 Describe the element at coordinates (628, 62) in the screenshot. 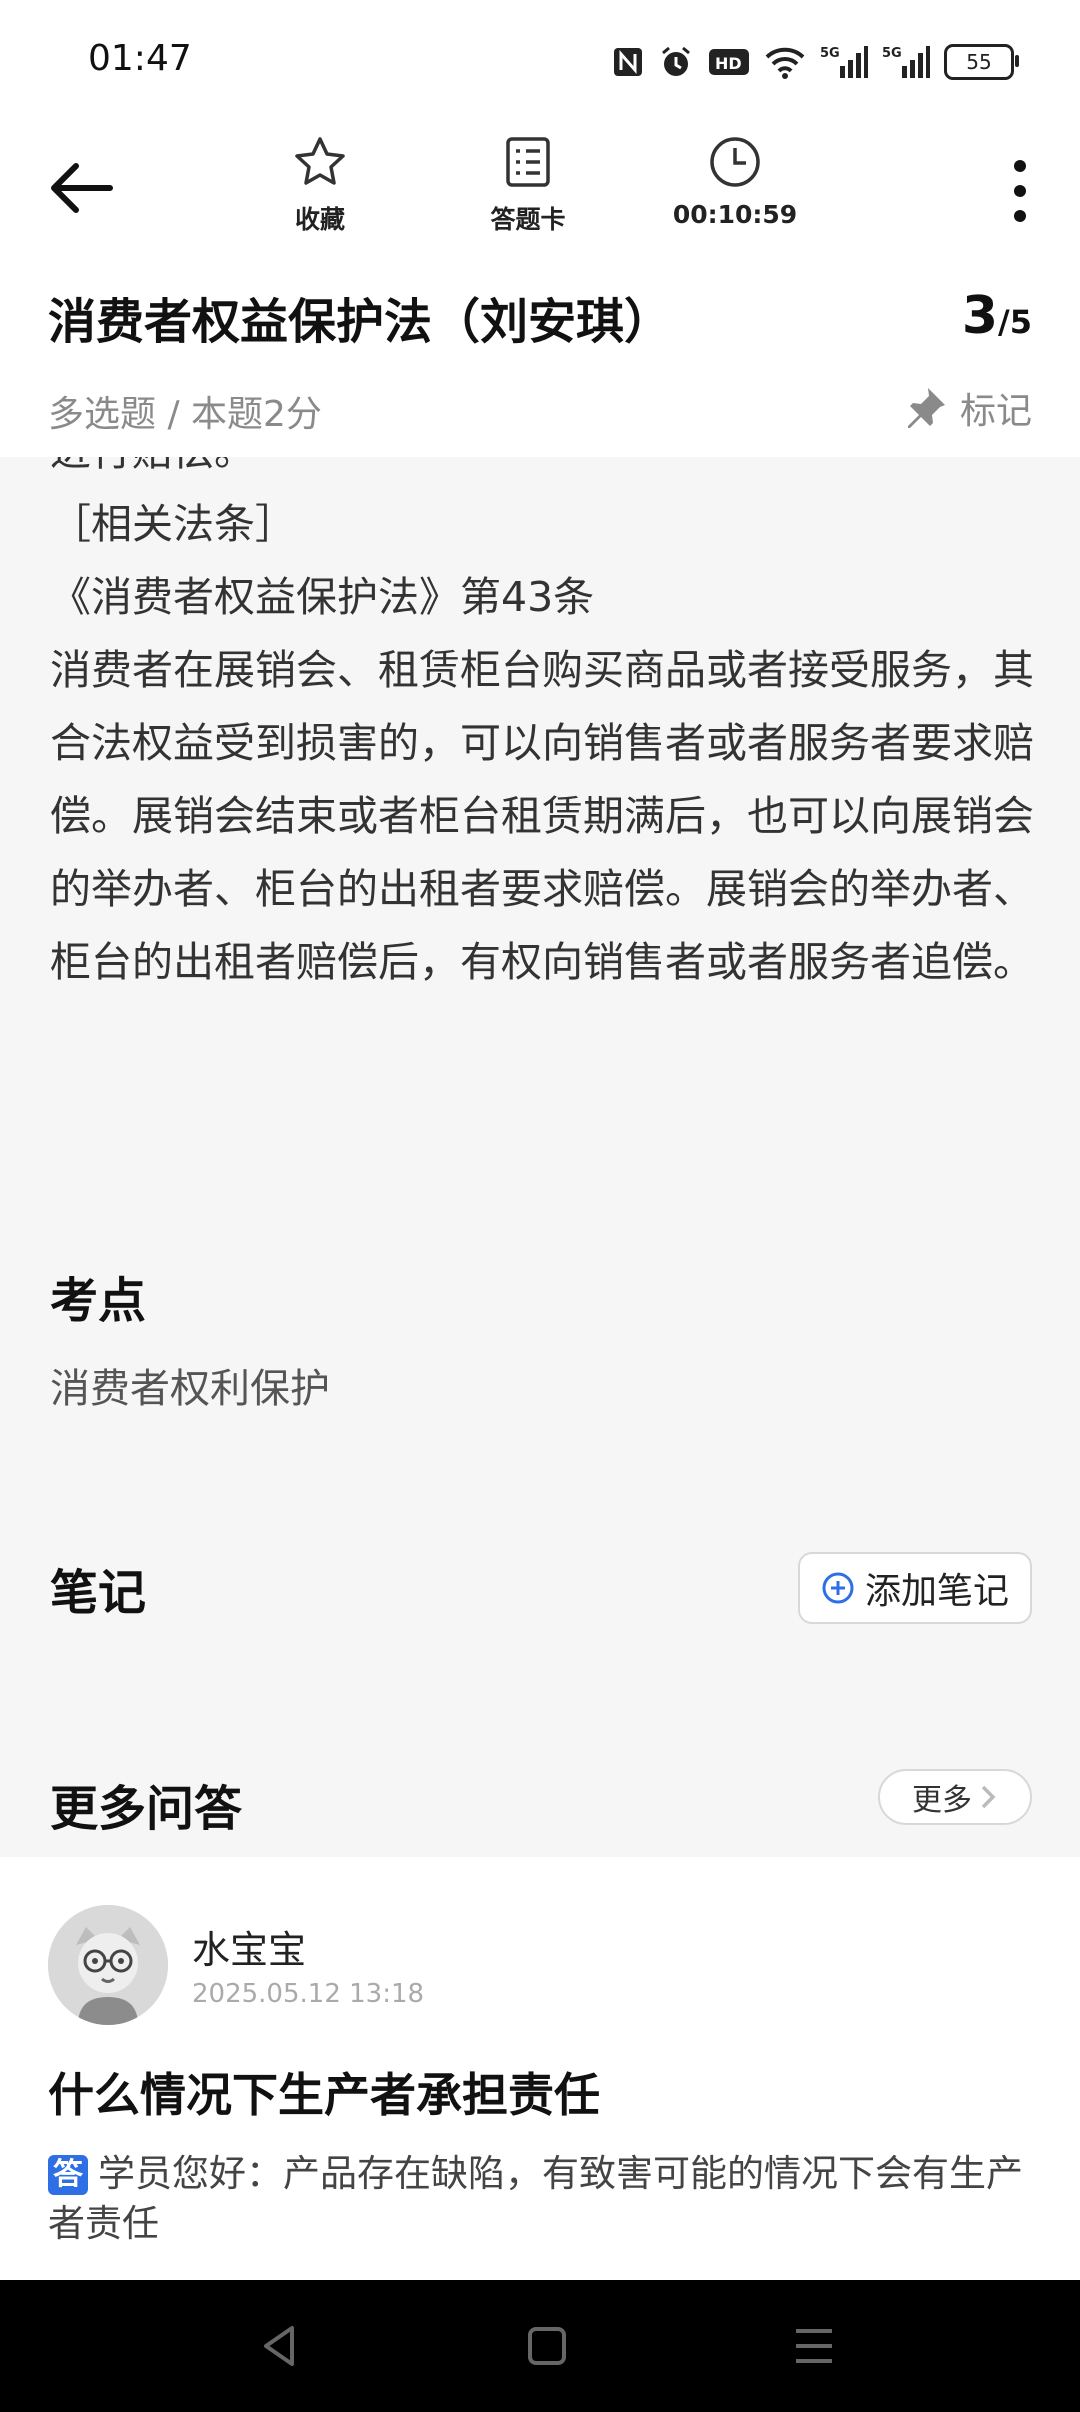

I see `nfc-icon` at that location.